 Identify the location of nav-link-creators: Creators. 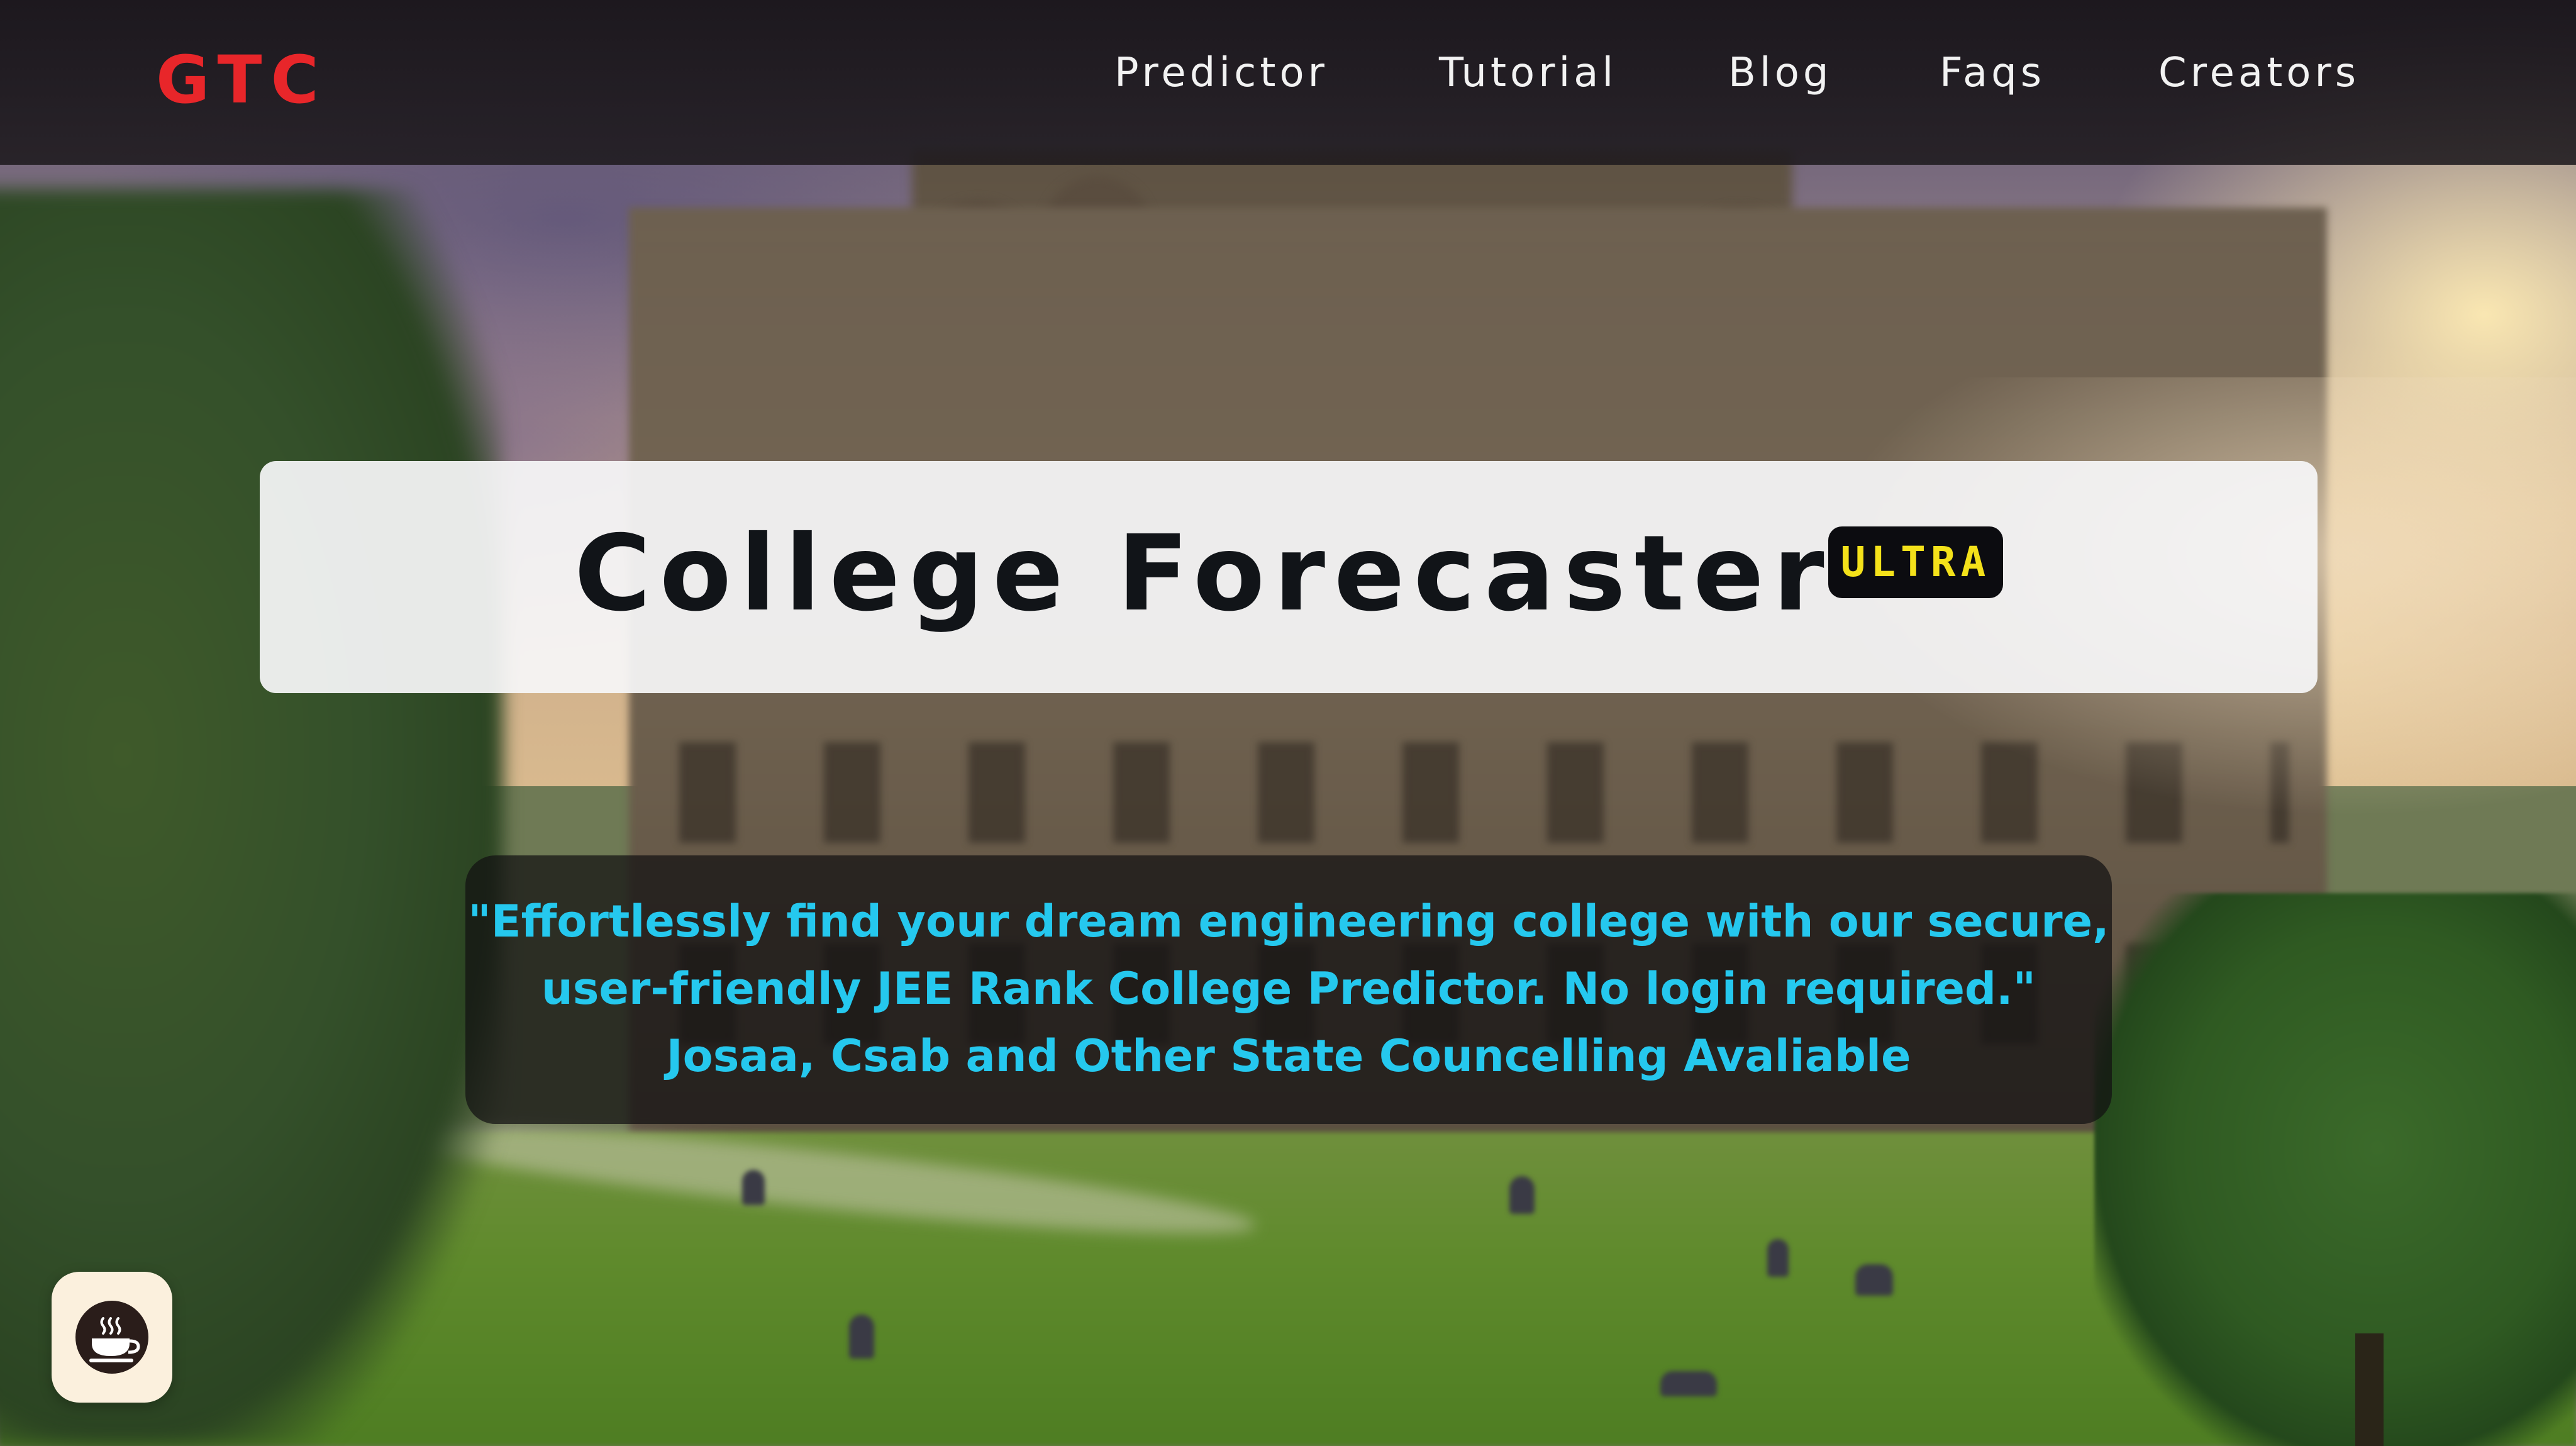
(2259, 73).